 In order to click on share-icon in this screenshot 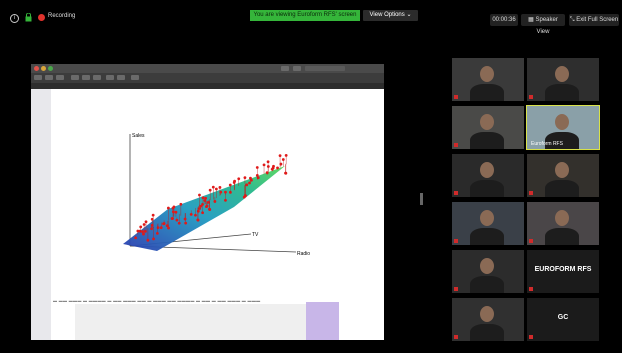, I will do `click(297, 68)`.